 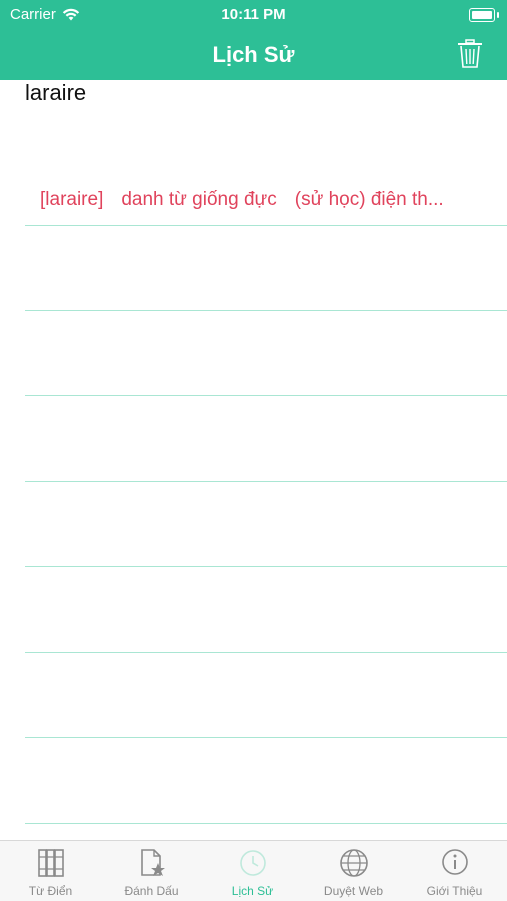 I want to click on tab-duyet-web: Duyệt Web, so click(x=353, y=871).